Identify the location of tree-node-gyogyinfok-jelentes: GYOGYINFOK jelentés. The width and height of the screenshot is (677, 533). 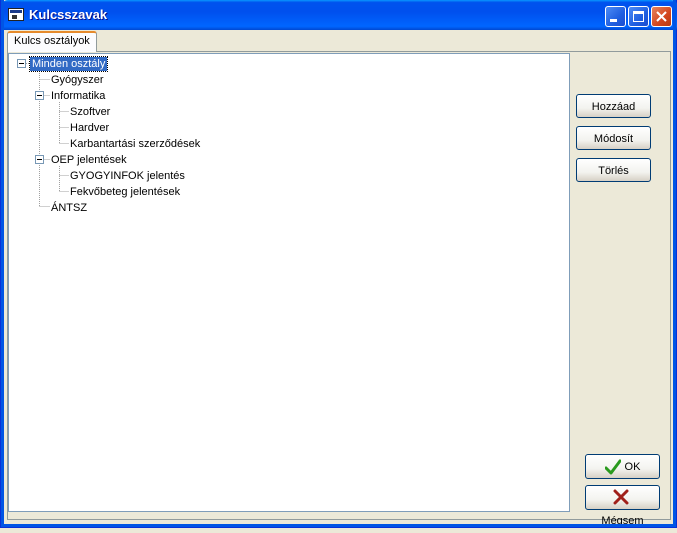
(127, 176).